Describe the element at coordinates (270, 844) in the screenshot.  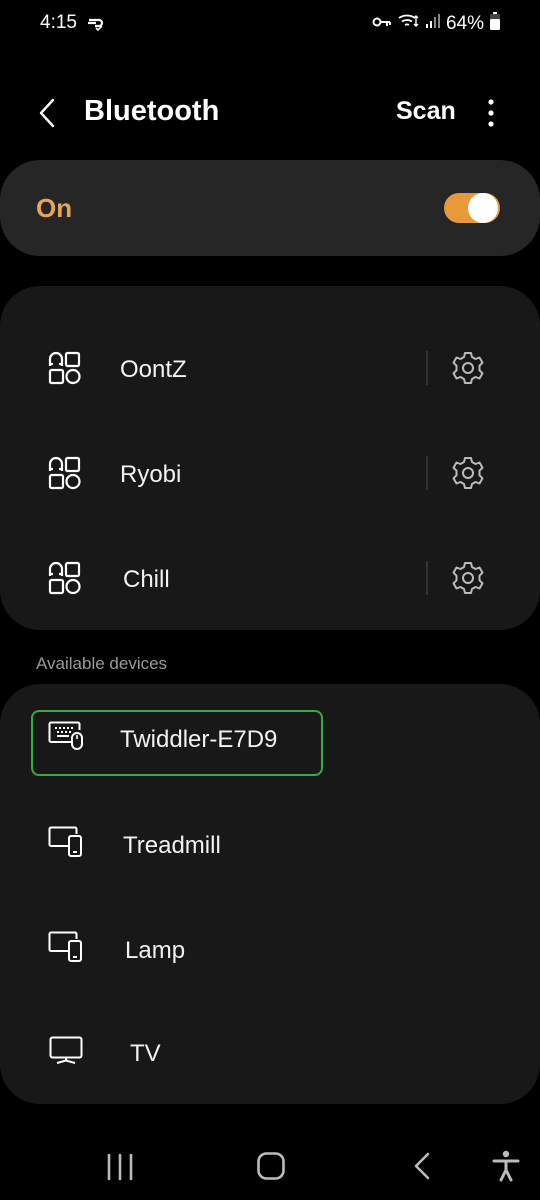
I see `available-device-row: Treadmill` at that location.